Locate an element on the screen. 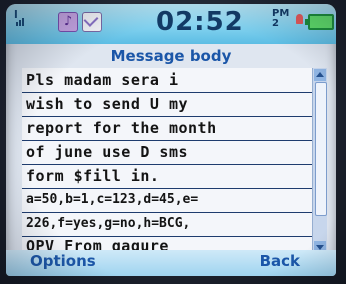 The height and width of the screenshot is (284, 346). page-title: Message body is located at coordinates (171, 56).